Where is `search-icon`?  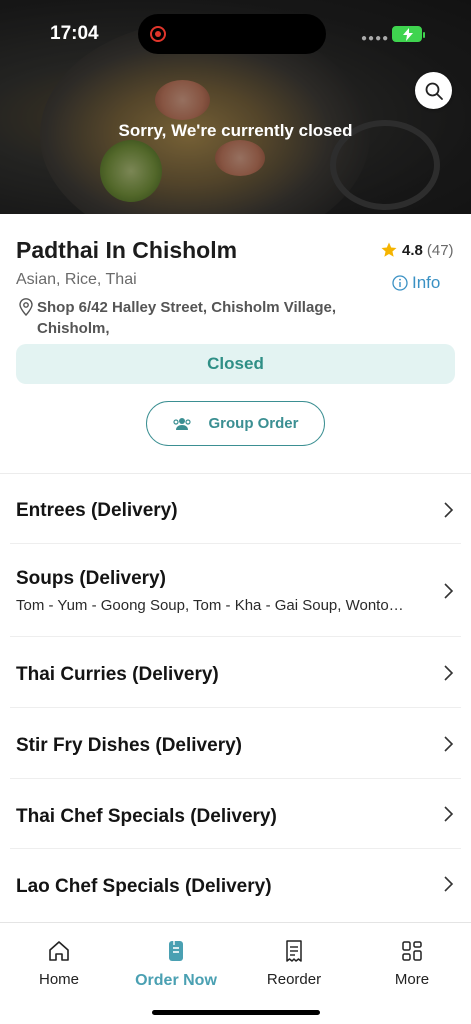 search-icon is located at coordinates (434, 91).